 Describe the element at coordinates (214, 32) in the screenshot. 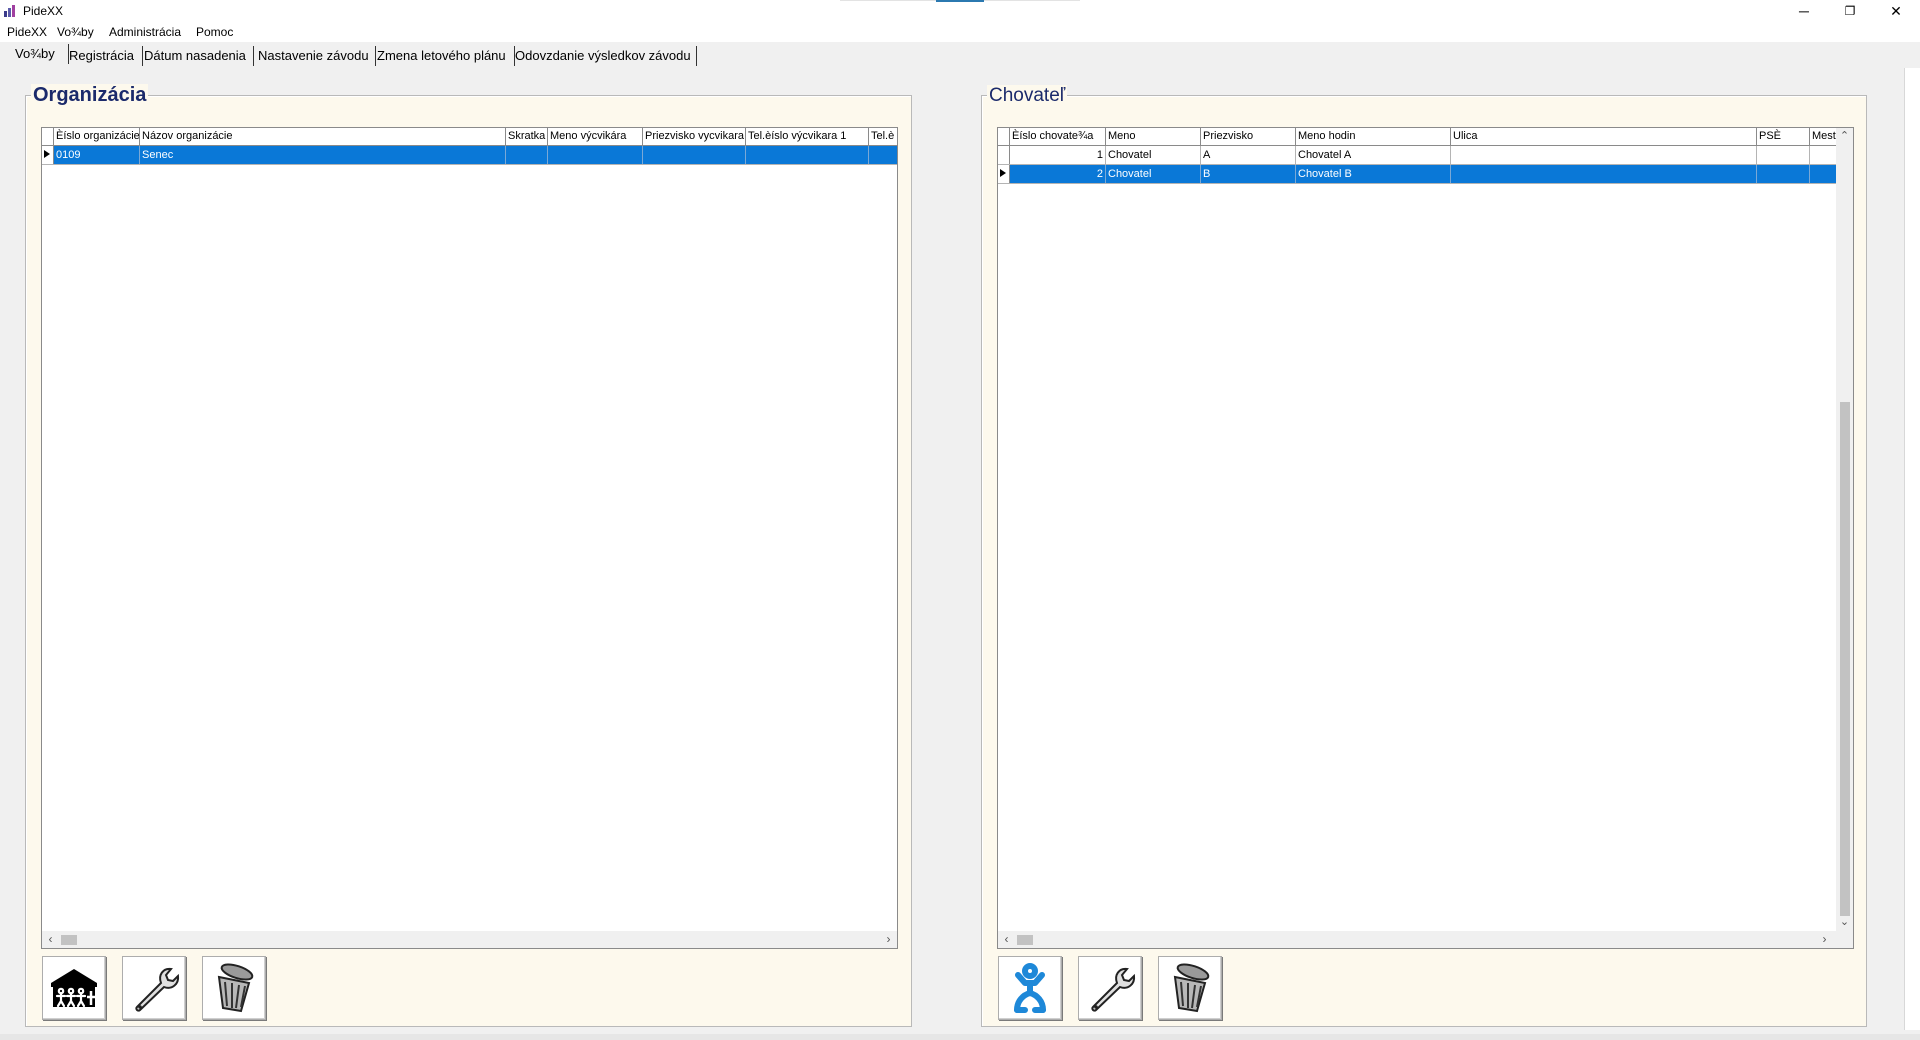

I see `menu-pomoc: Pomoc` at that location.